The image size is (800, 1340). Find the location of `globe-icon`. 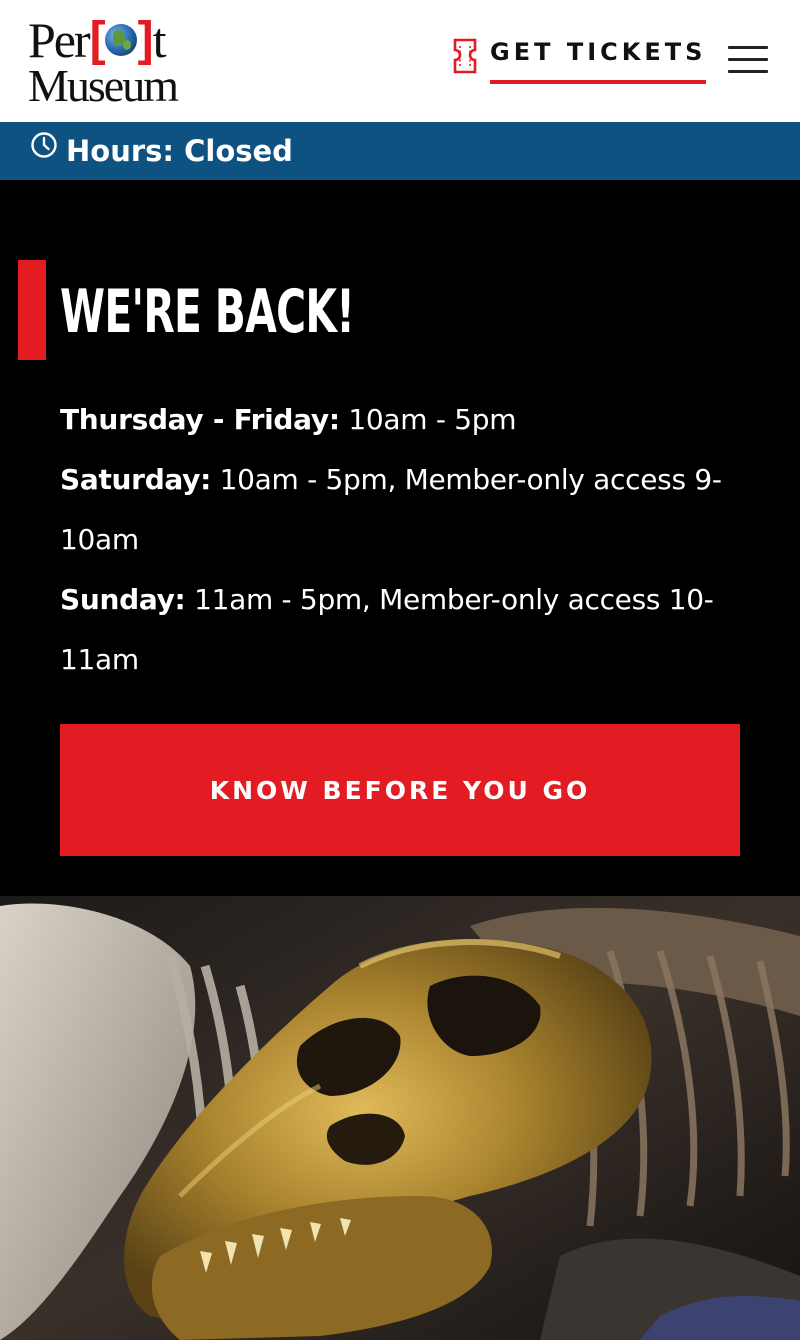

globe-icon is located at coordinates (120, 40).